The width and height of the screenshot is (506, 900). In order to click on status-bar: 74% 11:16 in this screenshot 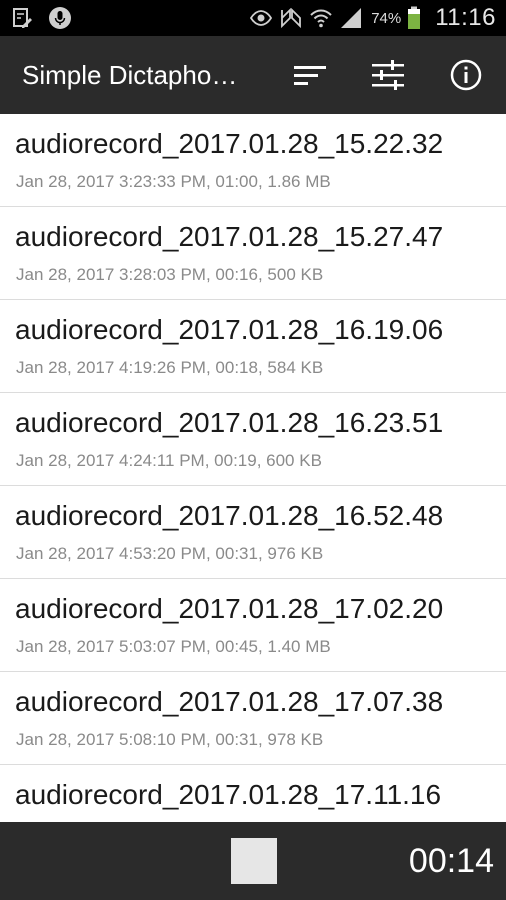, I will do `click(253, 18)`.